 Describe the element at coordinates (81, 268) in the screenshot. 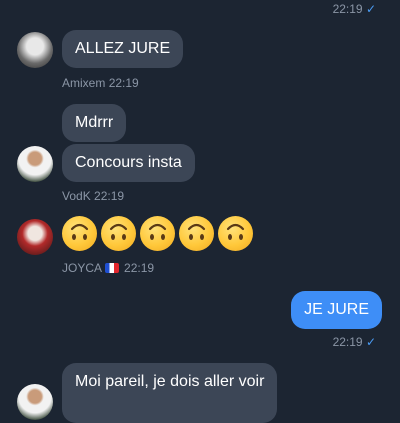

I see `sender-name: JOYCA` at that location.